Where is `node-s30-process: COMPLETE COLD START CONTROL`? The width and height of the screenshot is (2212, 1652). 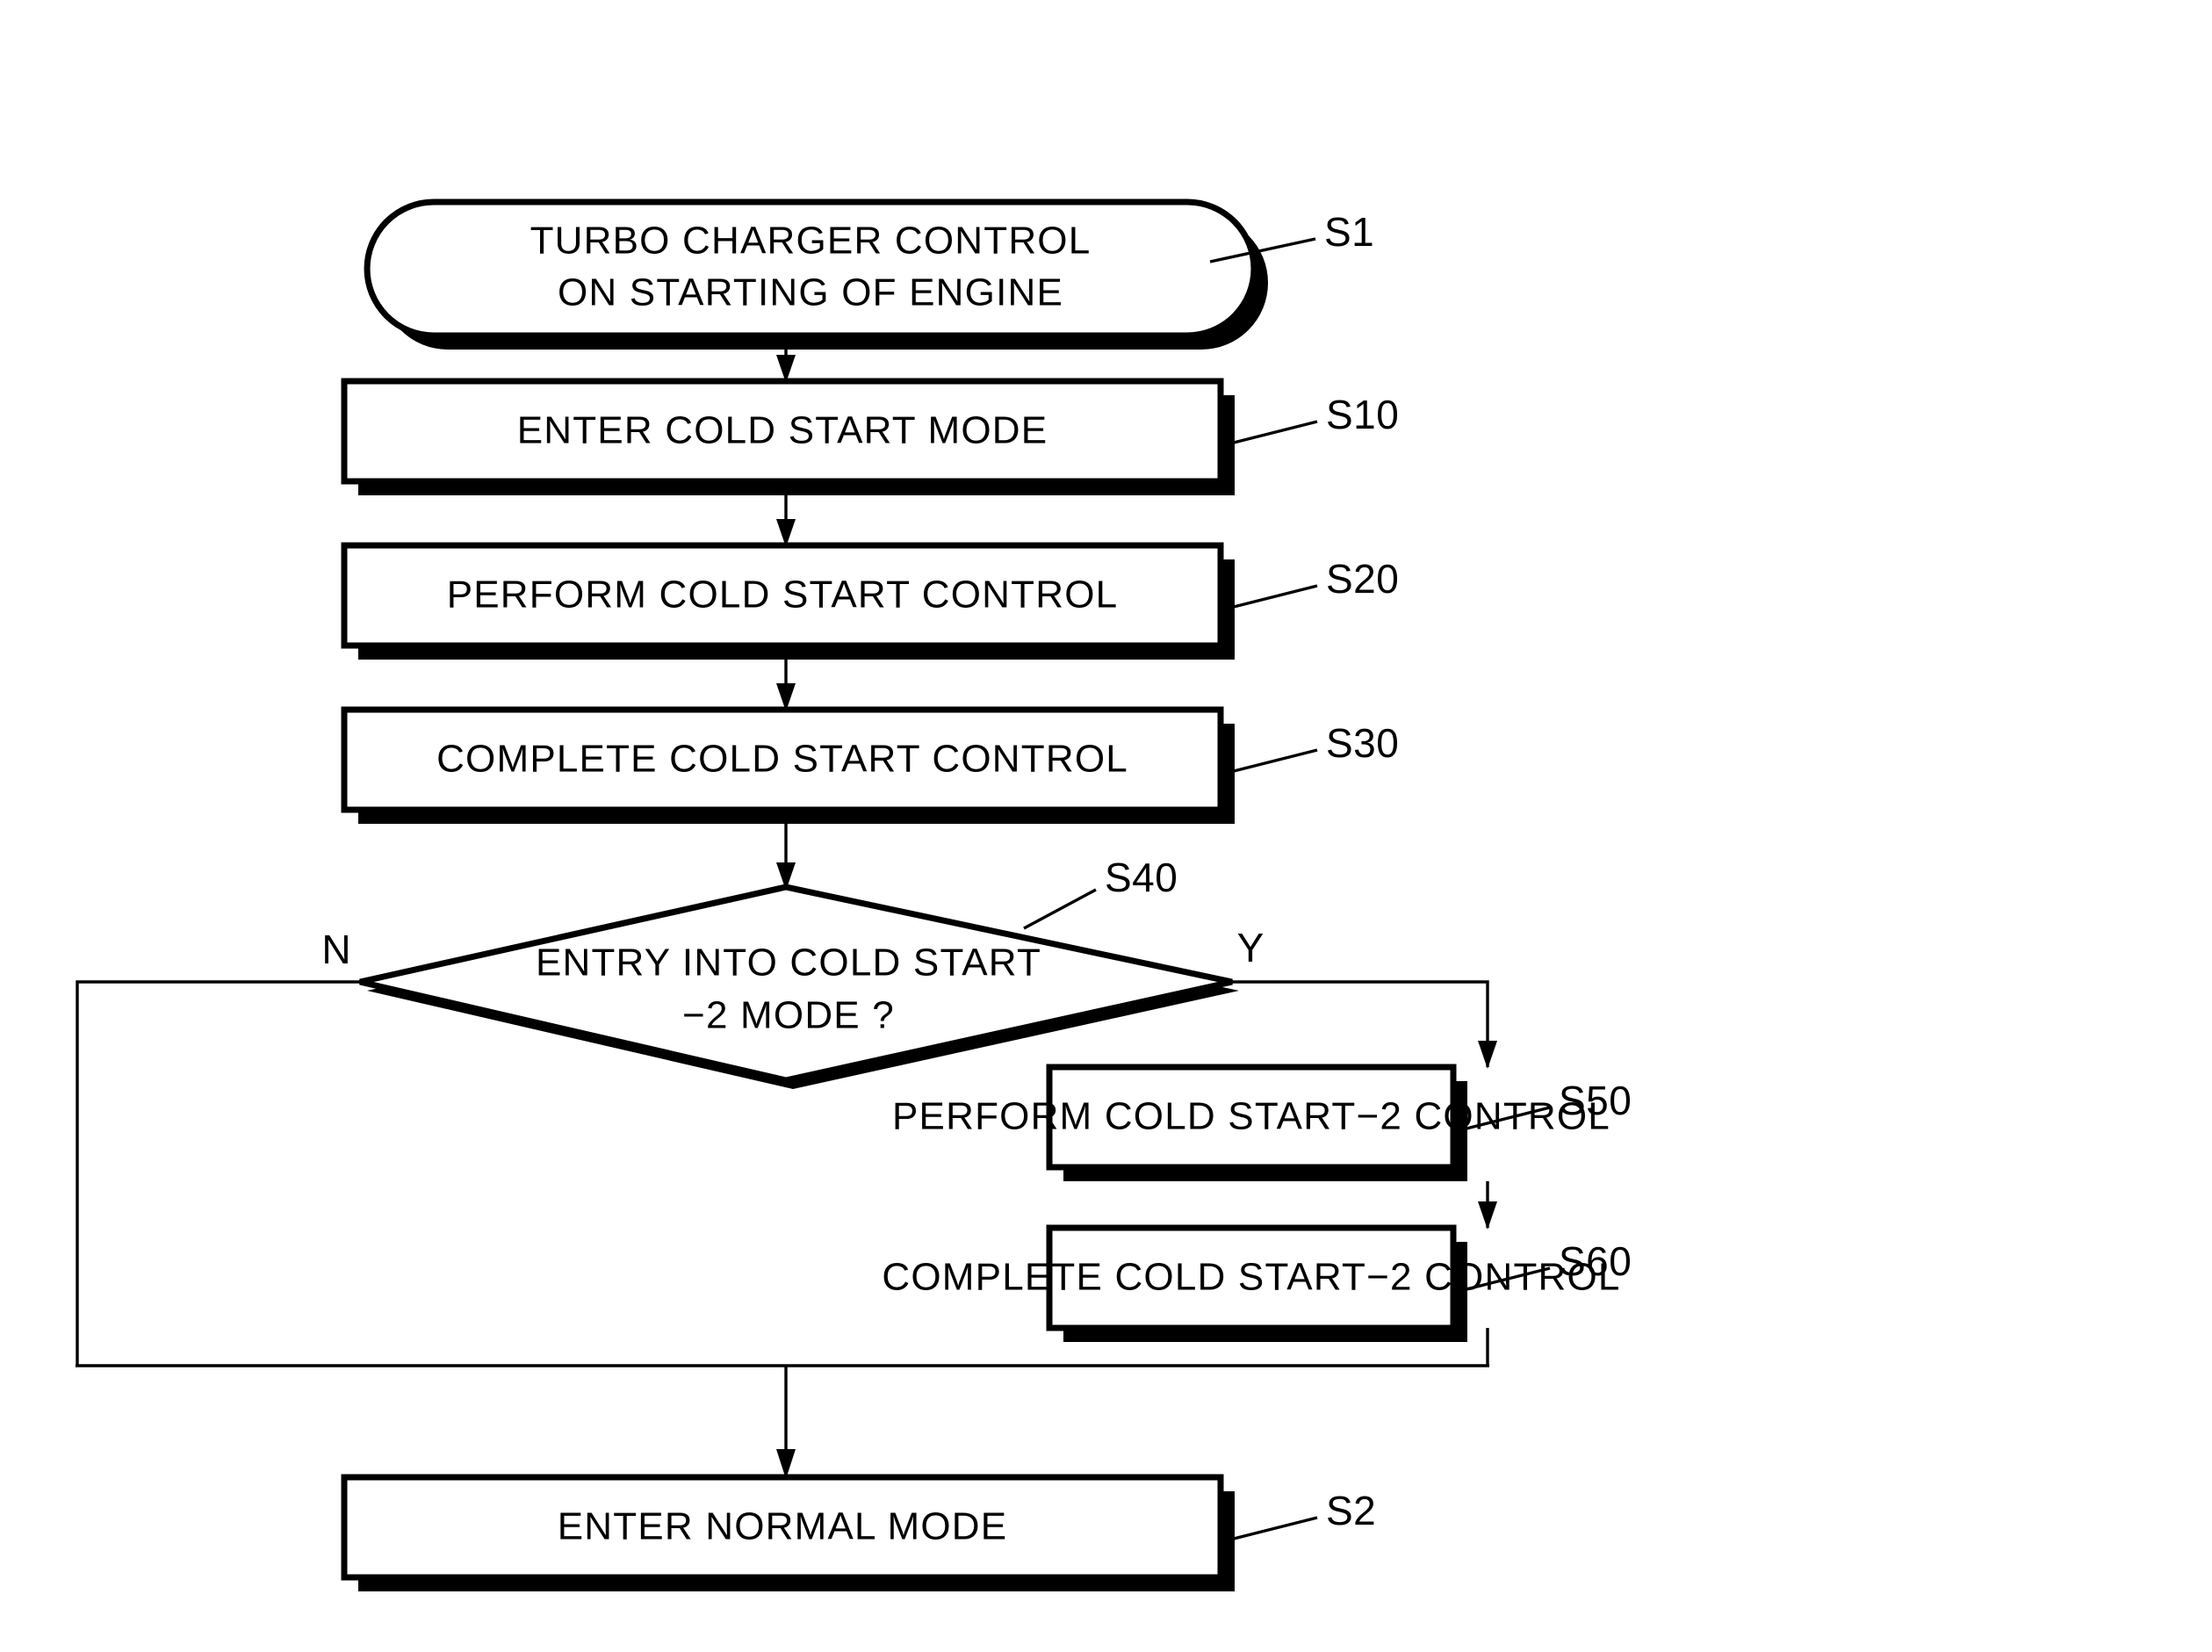
node-s30-process: COMPLETE COLD START CONTROL is located at coordinates (788, 765).